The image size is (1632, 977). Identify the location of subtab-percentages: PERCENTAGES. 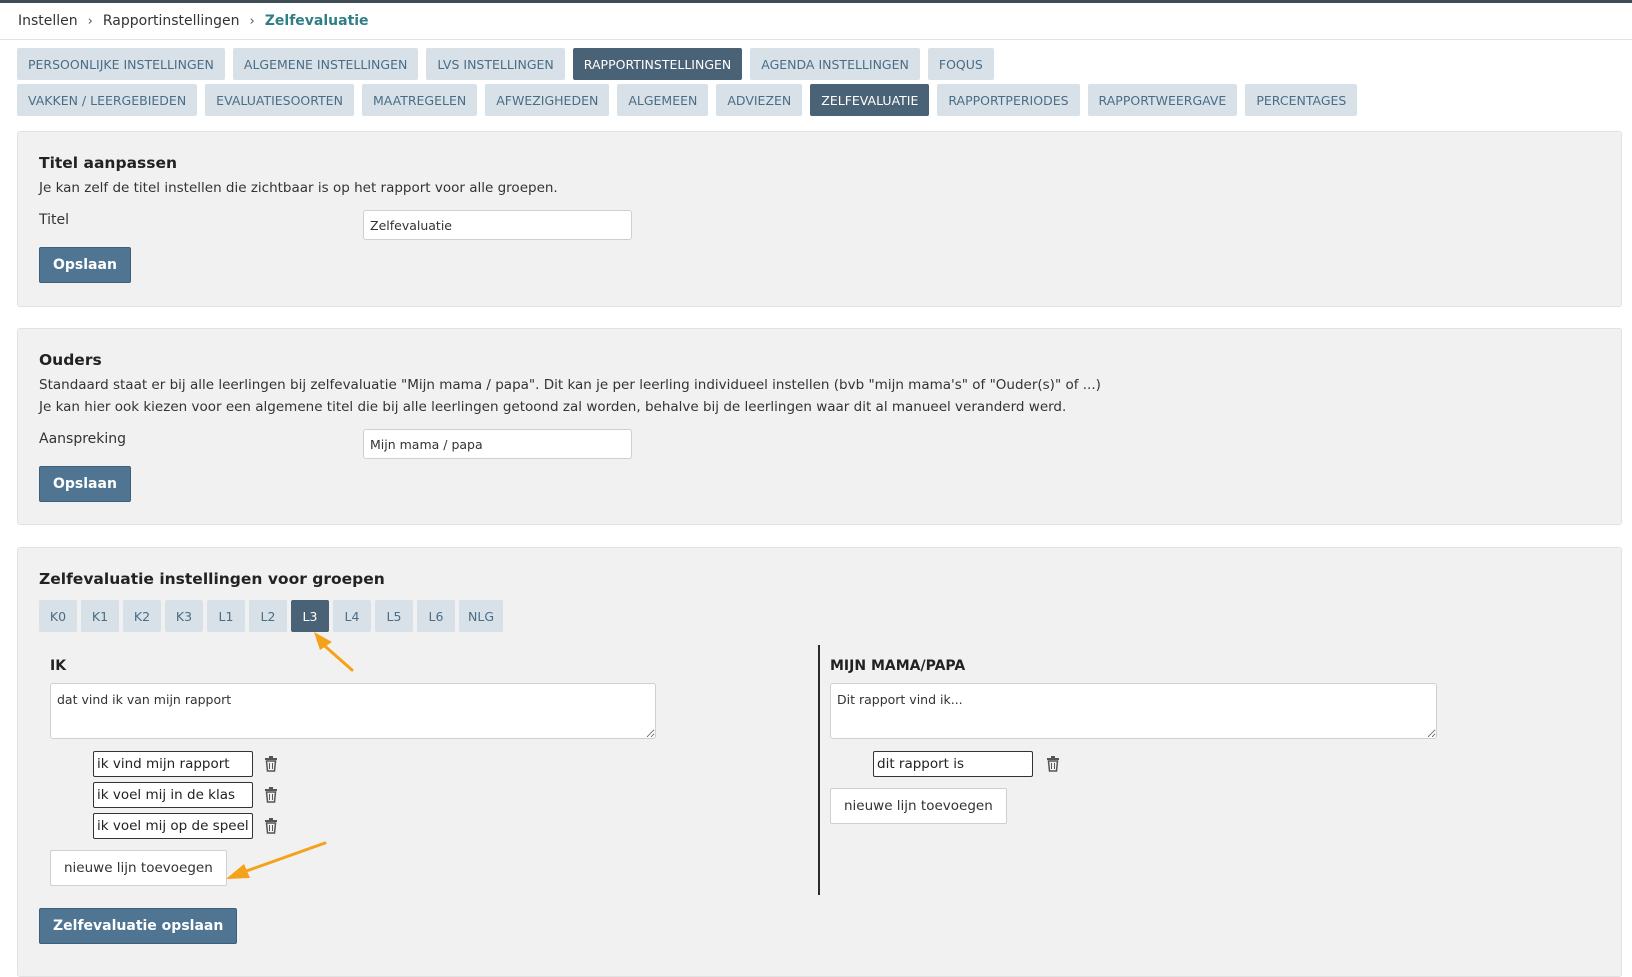
(1301, 100).